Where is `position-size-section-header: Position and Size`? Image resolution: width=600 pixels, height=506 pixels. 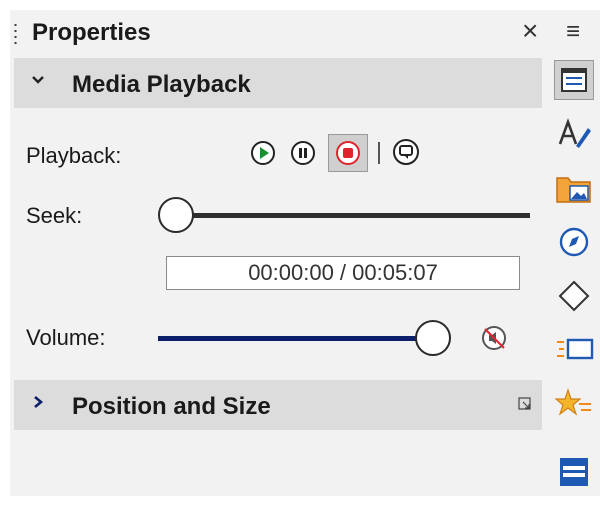 position-size-section-header: Position and Size is located at coordinates (278, 405).